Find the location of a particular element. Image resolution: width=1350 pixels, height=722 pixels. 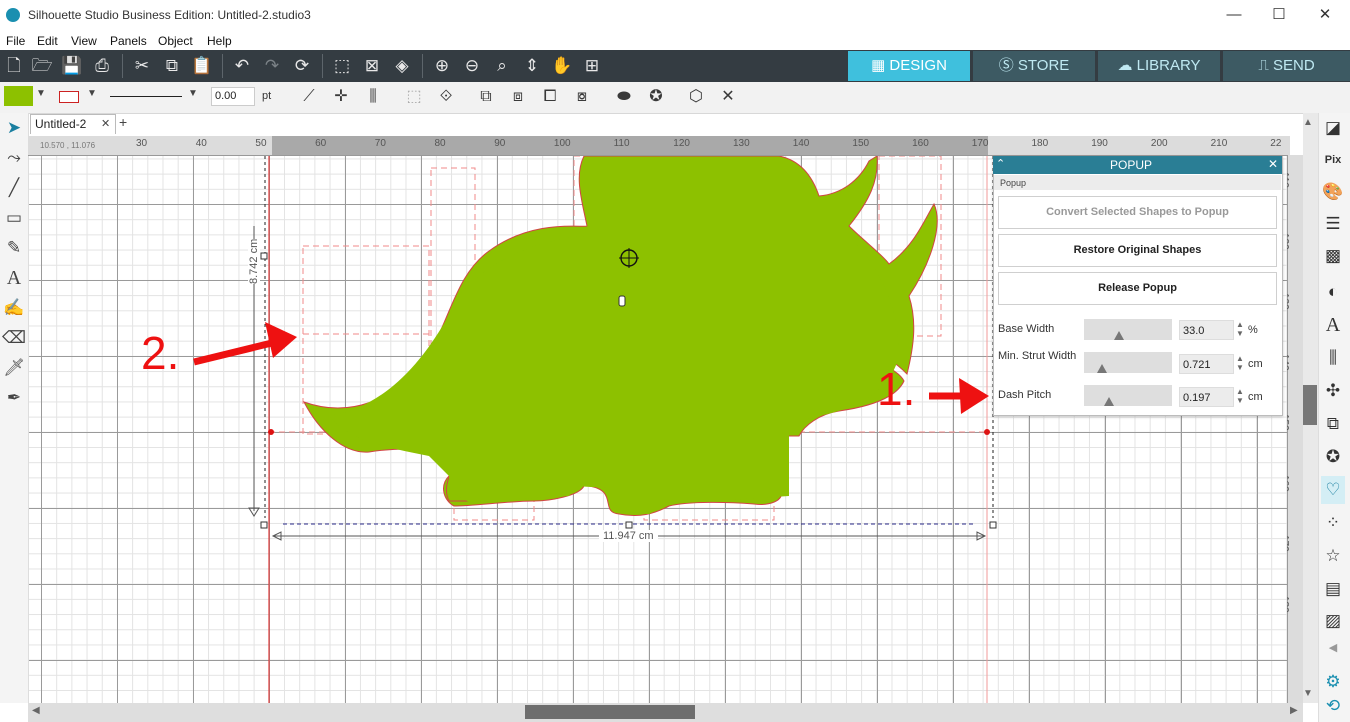

rhinestone-icon: ⁘ is located at coordinates (1333, 523).